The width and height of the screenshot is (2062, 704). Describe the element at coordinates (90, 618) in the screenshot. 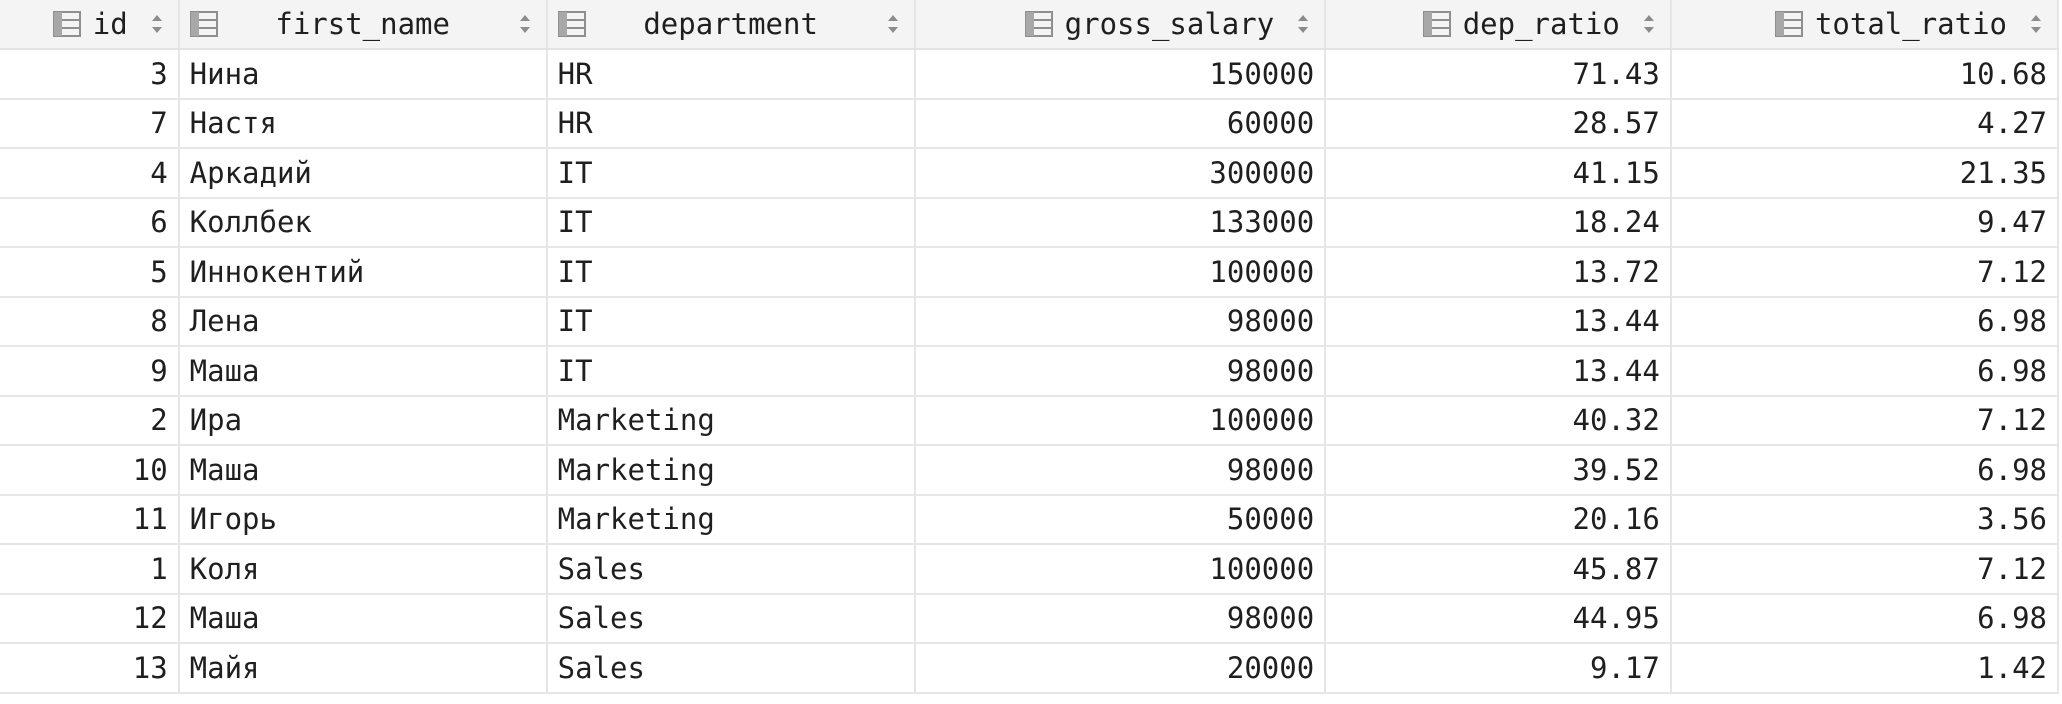

I see `cell-id: 12` at that location.